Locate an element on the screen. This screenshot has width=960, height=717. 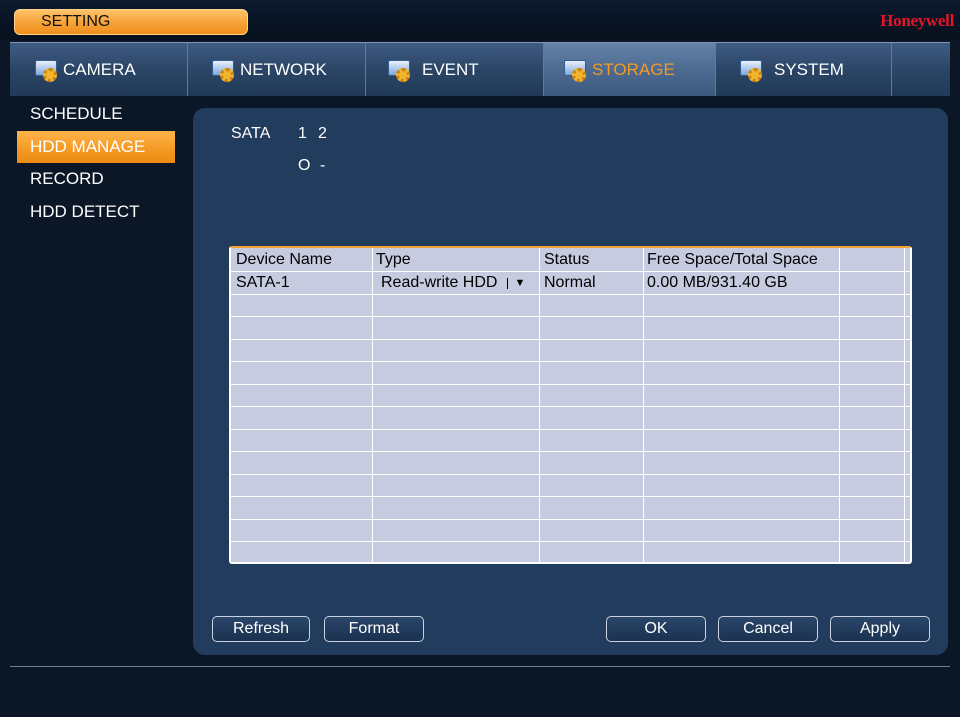
column-header-type: Type is located at coordinates (393, 260).